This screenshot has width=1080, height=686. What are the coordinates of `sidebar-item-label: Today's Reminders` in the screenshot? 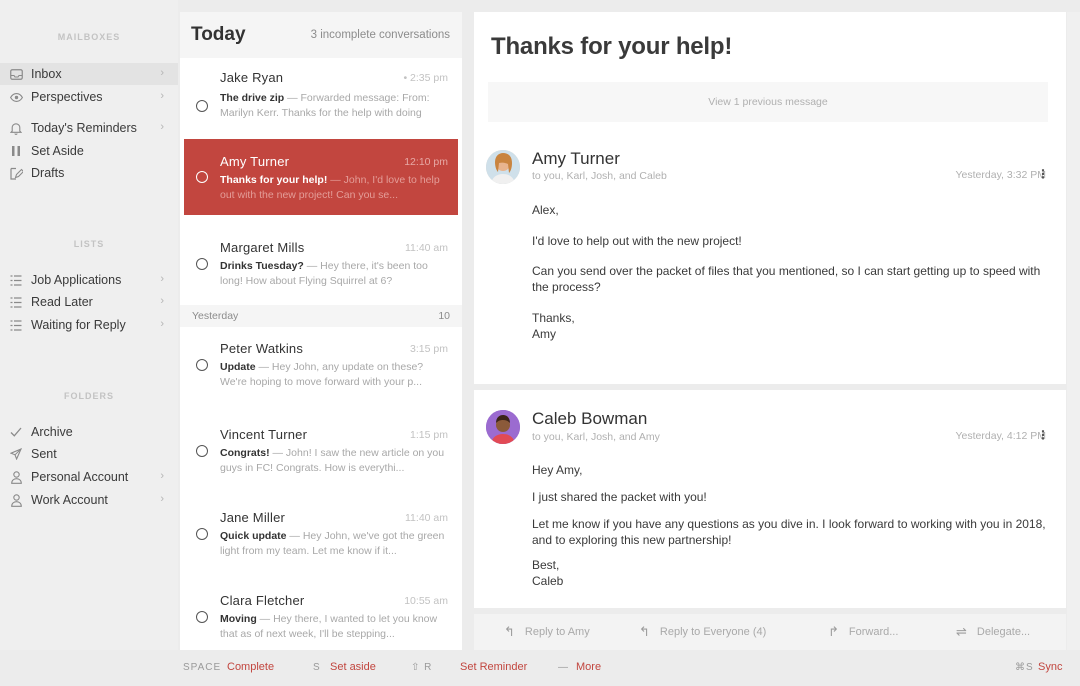 It's located at (84, 128).